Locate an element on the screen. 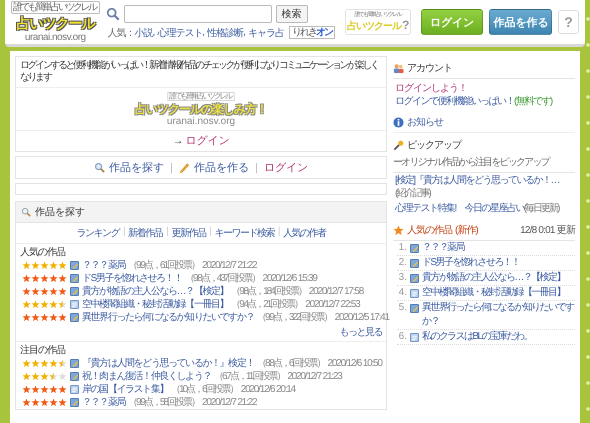 This screenshot has width=590, height=423. popular-link: 心理テスト is located at coordinates (179, 33).